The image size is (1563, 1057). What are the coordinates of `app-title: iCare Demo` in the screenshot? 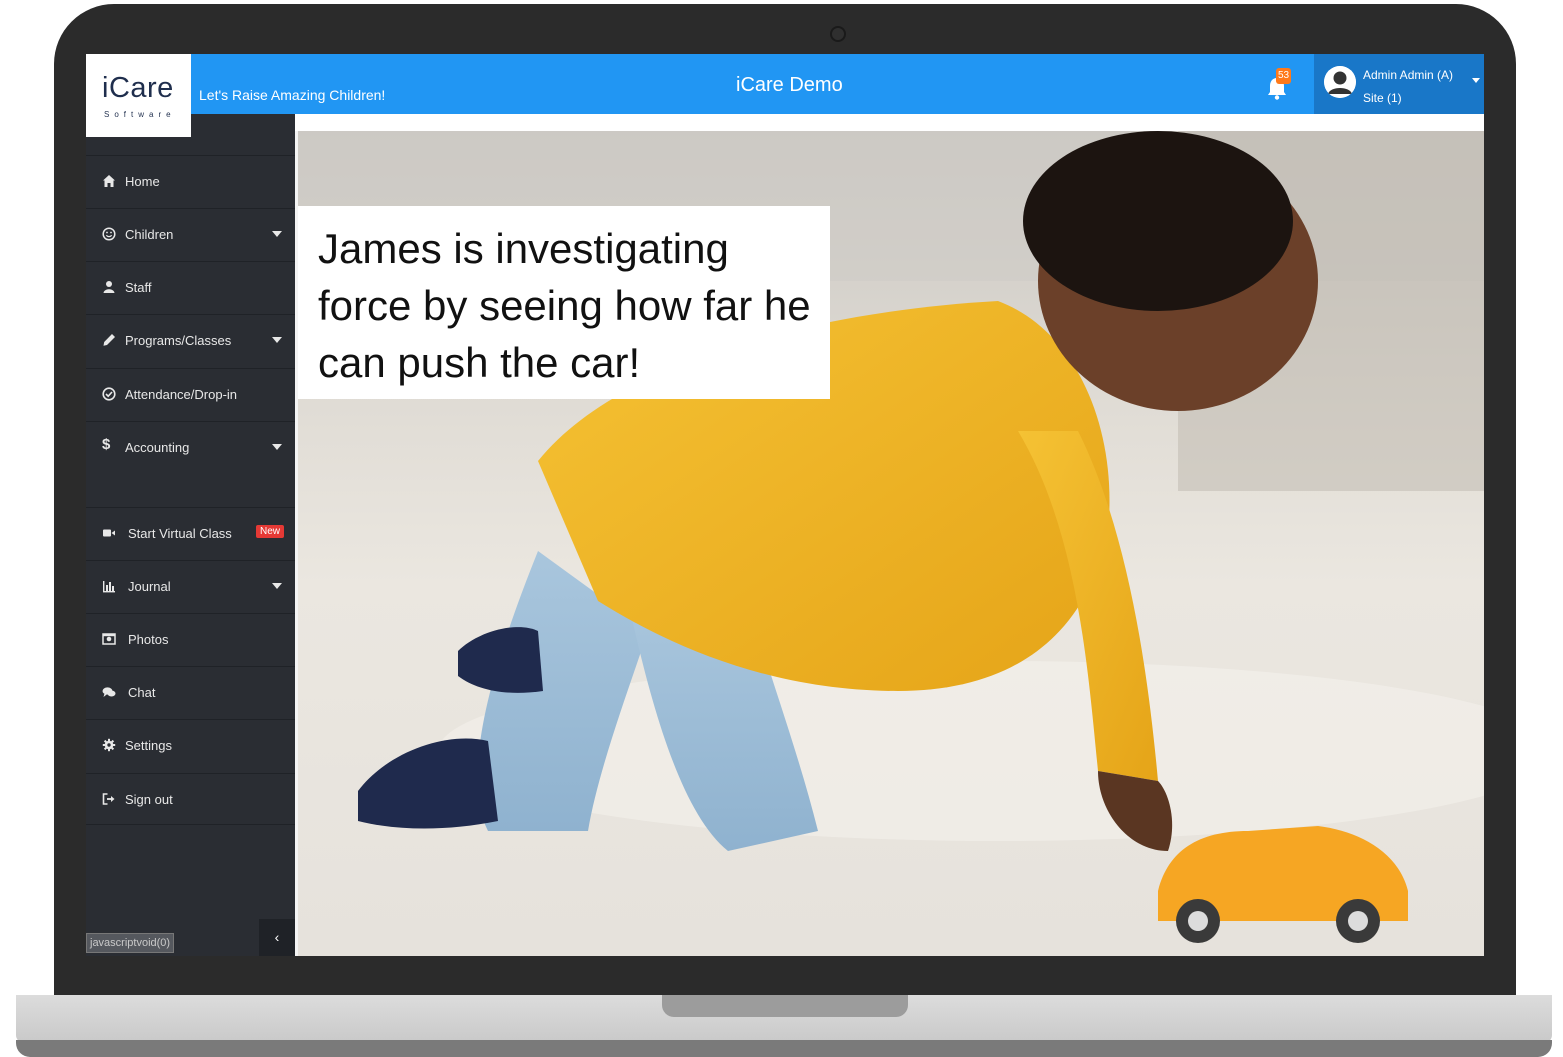 It's located at (789, 85).